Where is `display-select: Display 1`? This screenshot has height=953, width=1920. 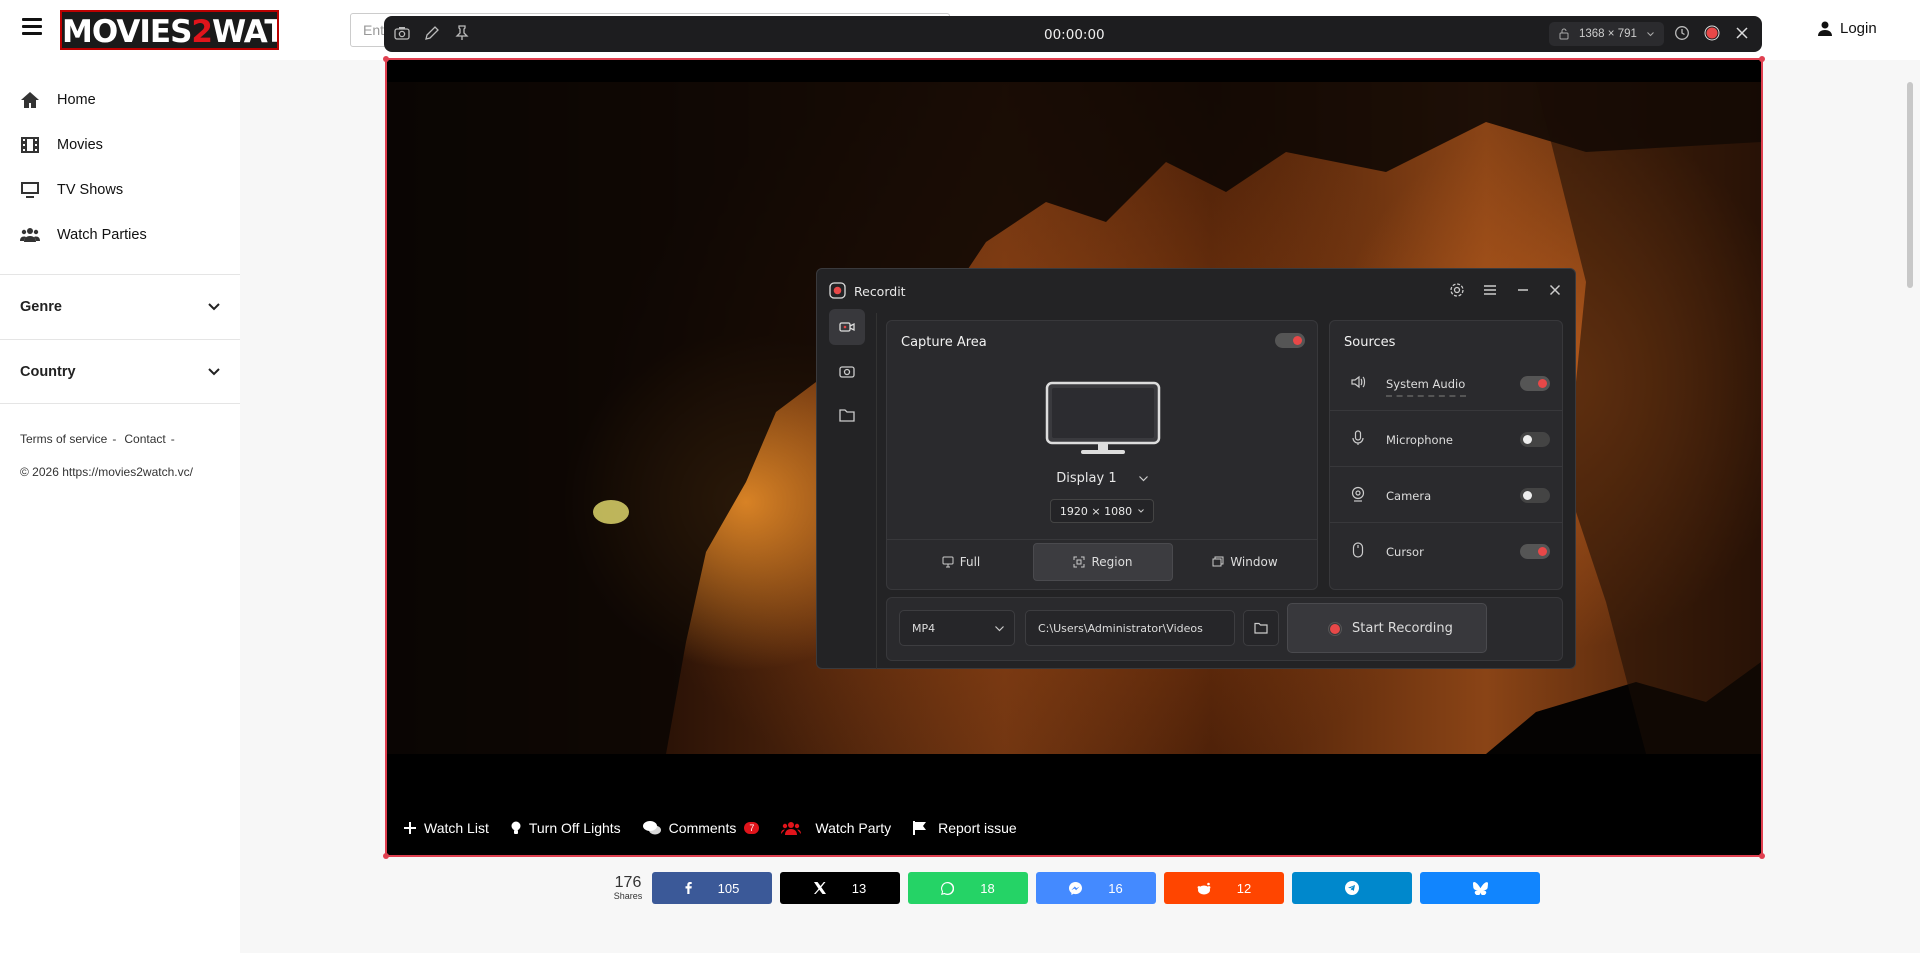 display-select: Display 1 is located at coordinates (1102, 478).